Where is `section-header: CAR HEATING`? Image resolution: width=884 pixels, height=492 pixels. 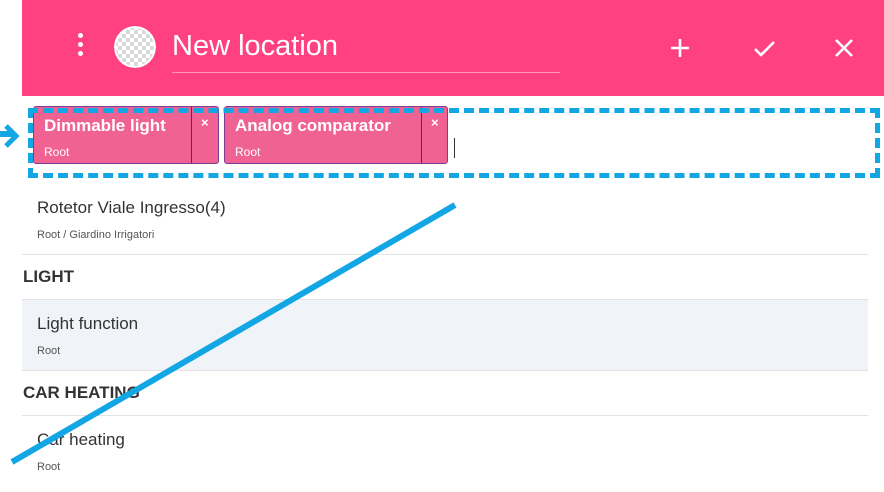
section-header: CAR HEATING is located at coordinates (445, 393).